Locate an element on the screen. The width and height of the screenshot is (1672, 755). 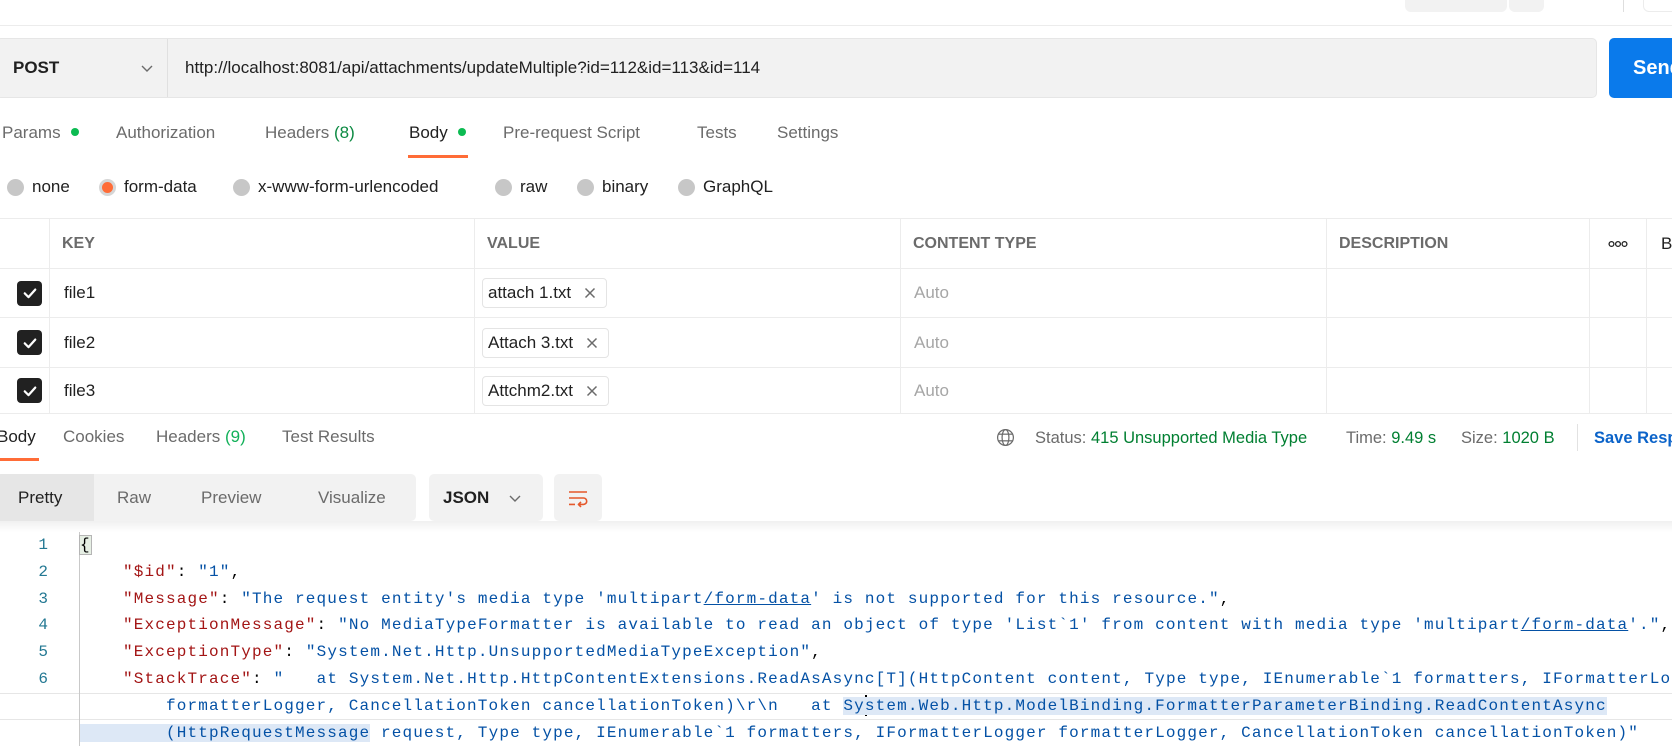
radio-x-www-form-urlencoded is located at coordinates (241, 187).